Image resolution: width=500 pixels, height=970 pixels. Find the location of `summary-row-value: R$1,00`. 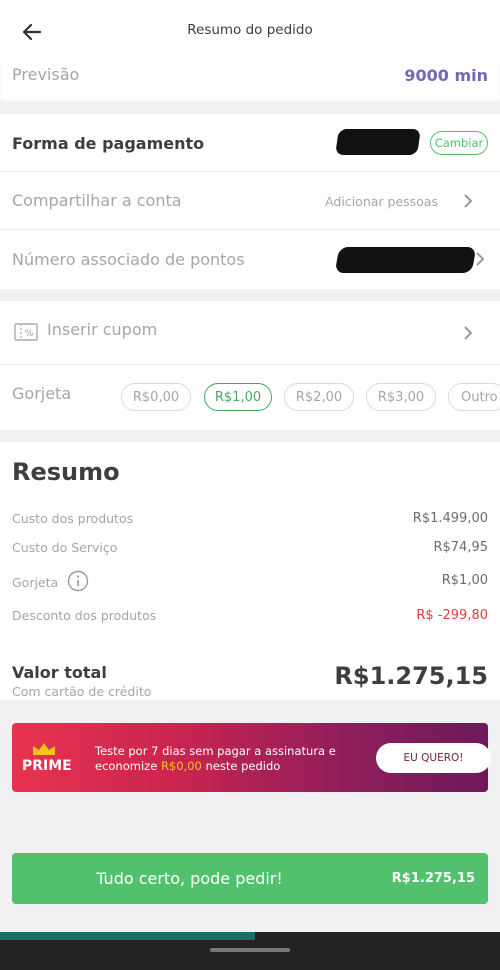

summary-row-value: R$1,00 is located at coordinates (464, 580).